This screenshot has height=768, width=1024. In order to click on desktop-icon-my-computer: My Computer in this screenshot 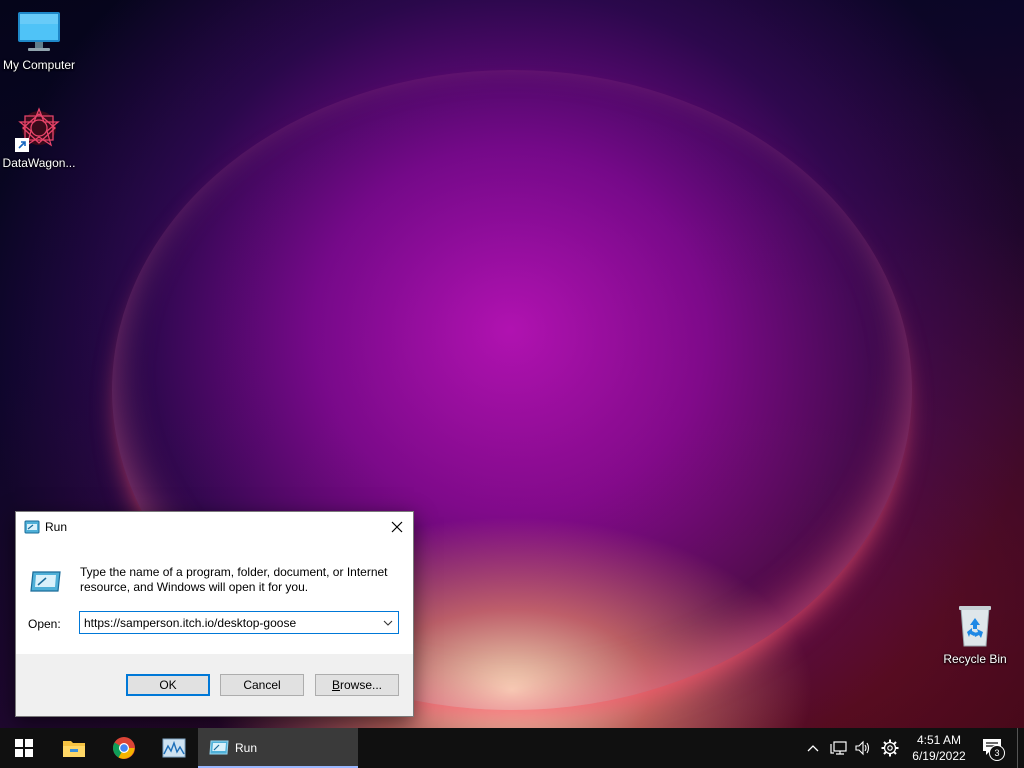, I will do `click(39, 40)`.